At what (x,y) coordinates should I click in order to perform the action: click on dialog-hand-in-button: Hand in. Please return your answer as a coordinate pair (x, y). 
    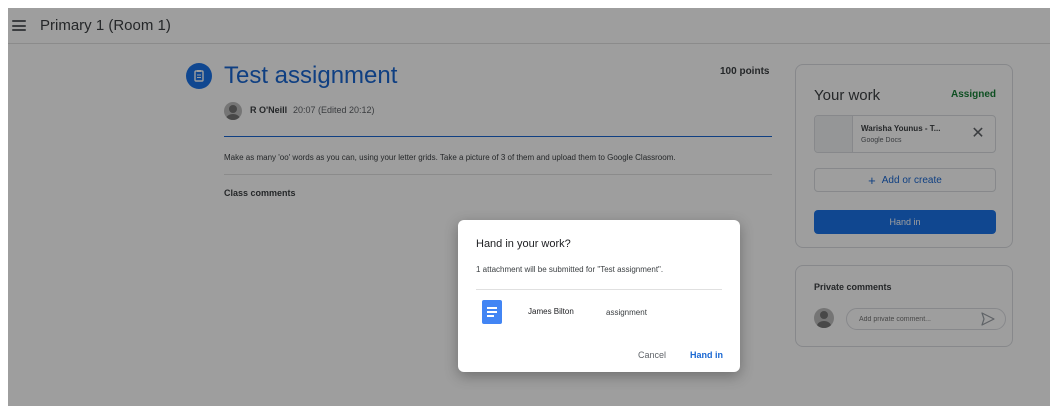
    Looking at the image, I should click on (706, 355).